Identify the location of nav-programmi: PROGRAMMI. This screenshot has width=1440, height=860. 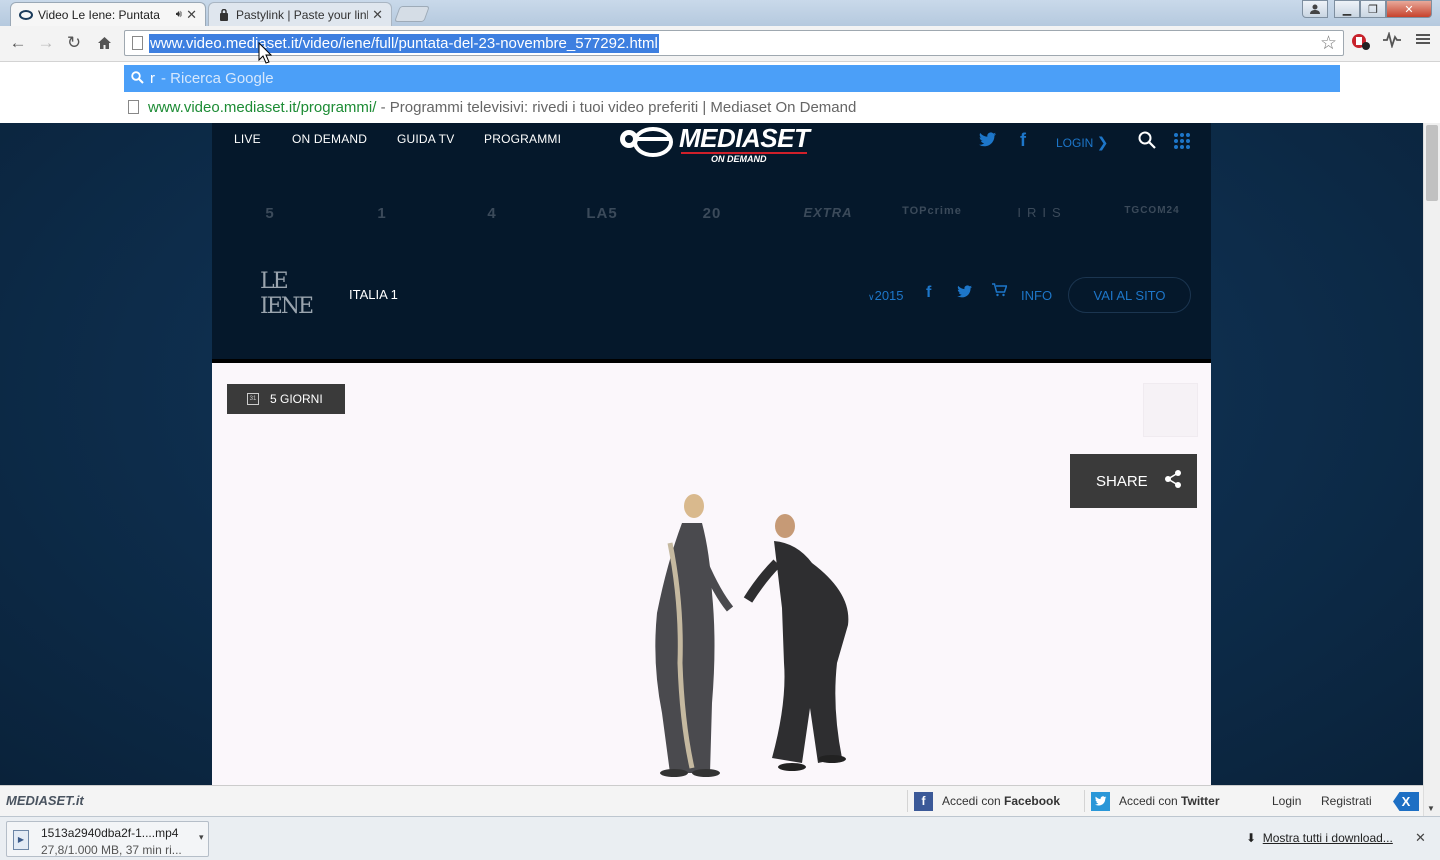
(522, 139).